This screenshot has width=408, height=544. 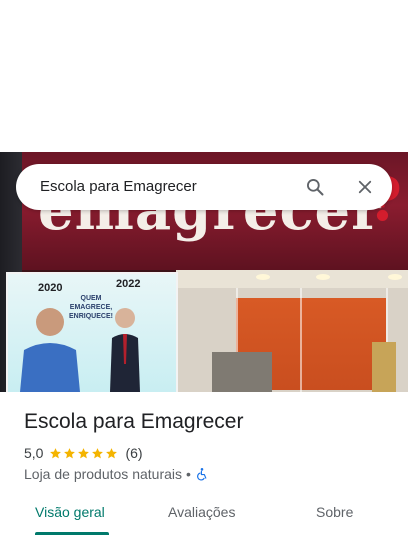 What do you see at coordinates (202, 474) in the screenshot?
I see `wheelchair-icon` at bounding box center [202, 474].